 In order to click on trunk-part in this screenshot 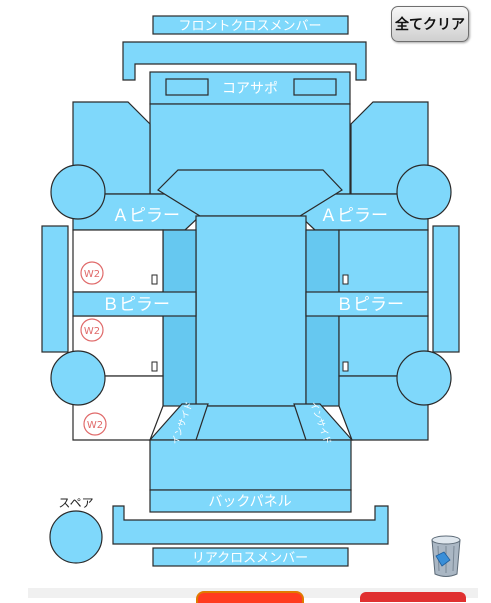, I will do `click(250, 465)`.